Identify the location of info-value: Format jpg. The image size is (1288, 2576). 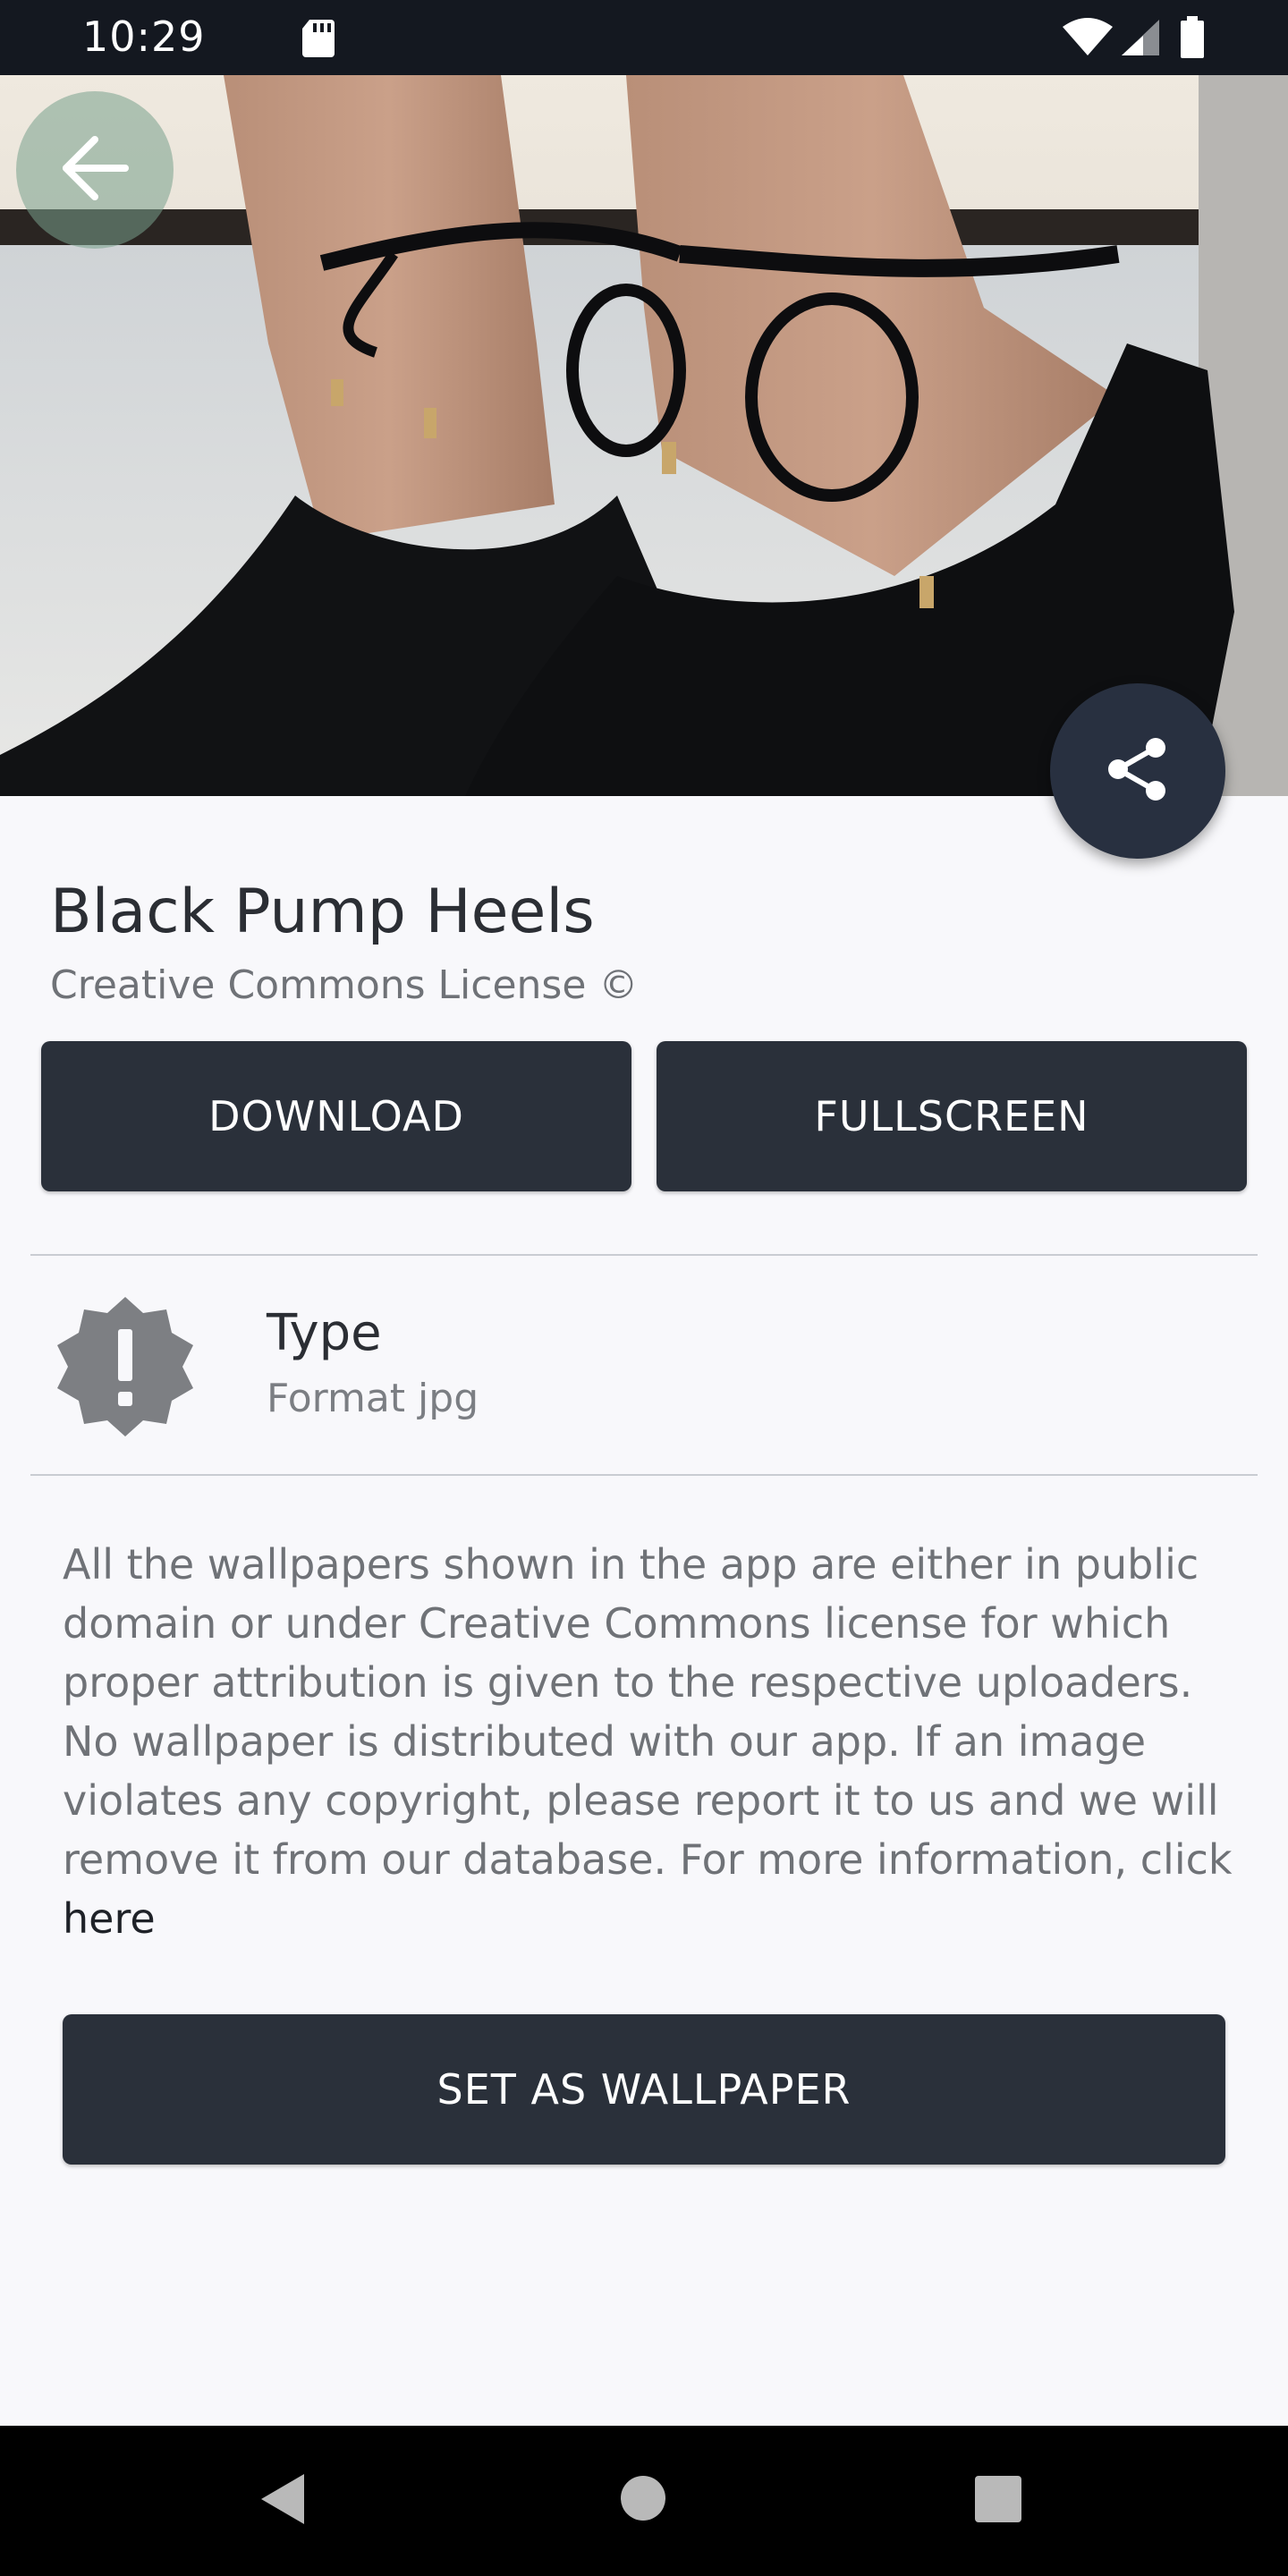
(373, 1398).